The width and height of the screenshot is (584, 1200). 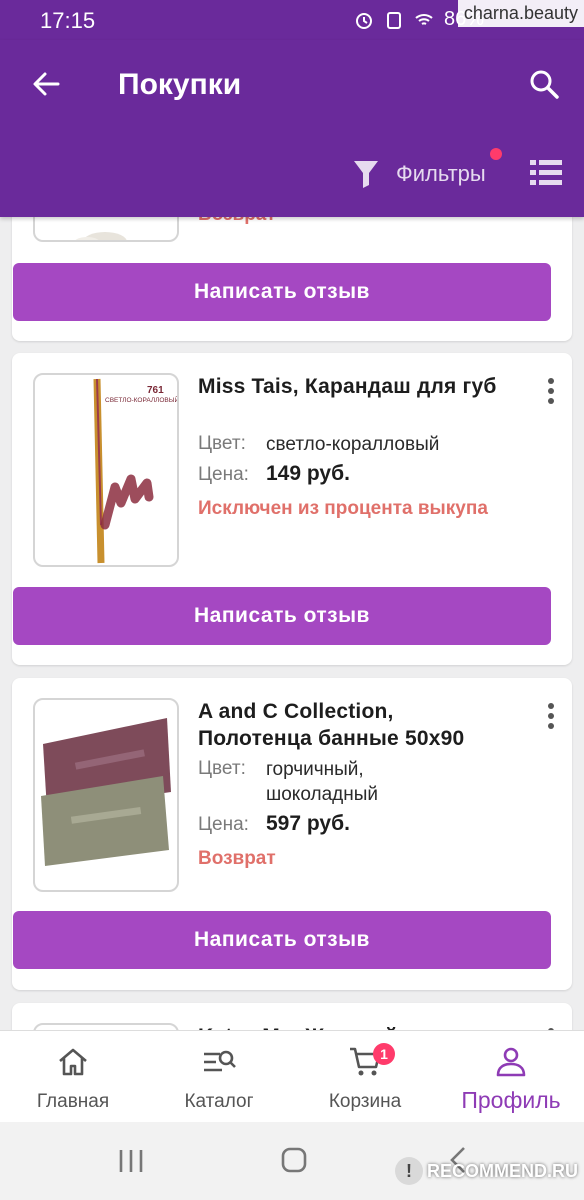 I want to click on watermark-top: charna.beauty, so click(x=520, y=13).